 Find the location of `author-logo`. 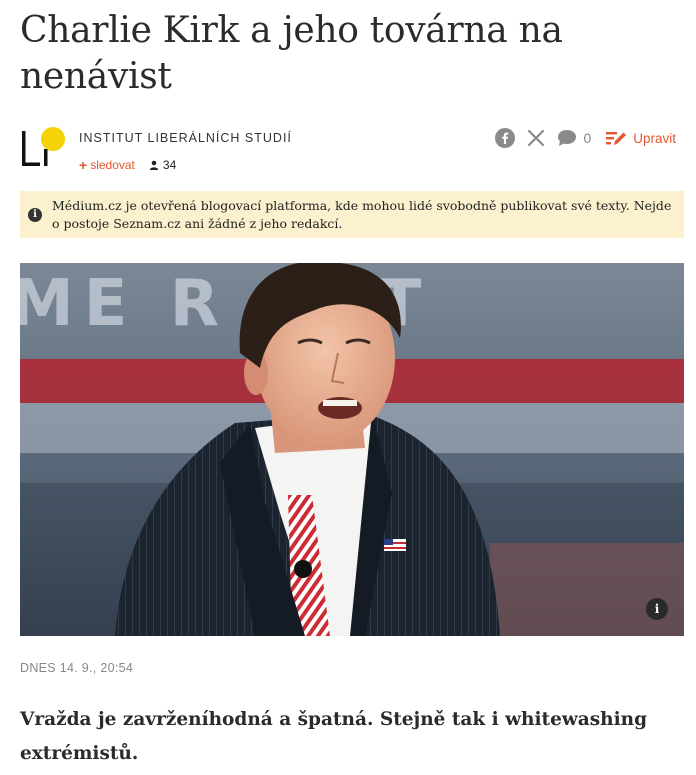

author-logo is located at coordinates (44, 148).